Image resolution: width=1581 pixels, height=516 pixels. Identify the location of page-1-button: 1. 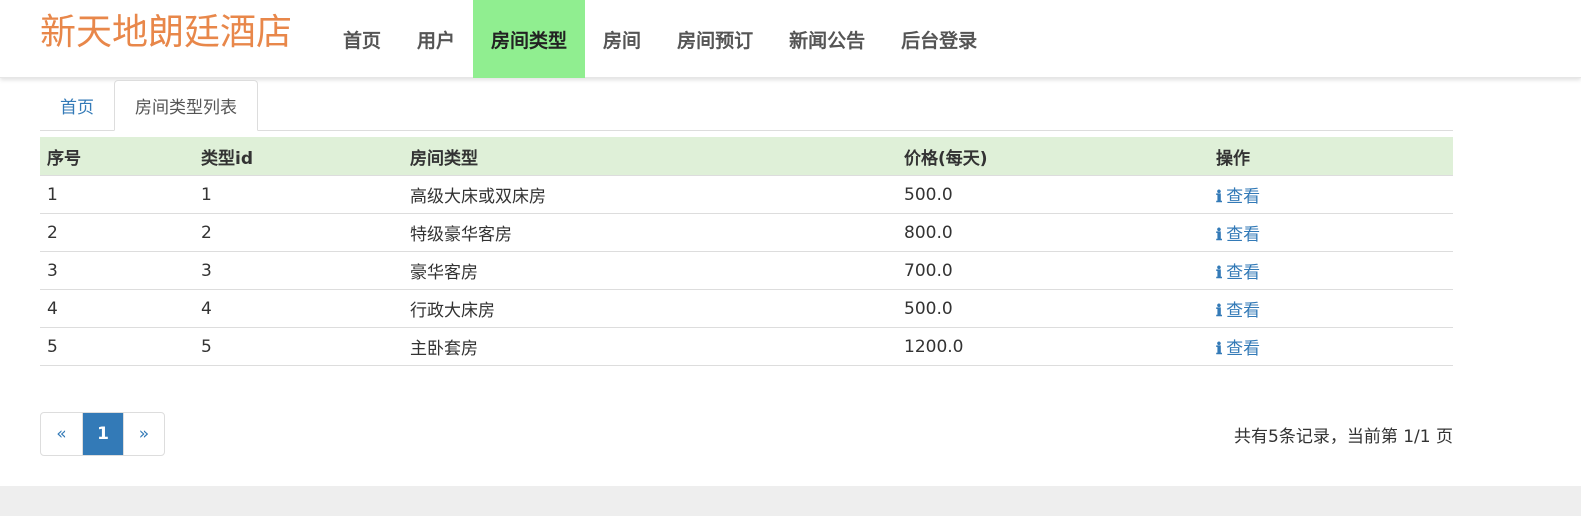
(102, 434).